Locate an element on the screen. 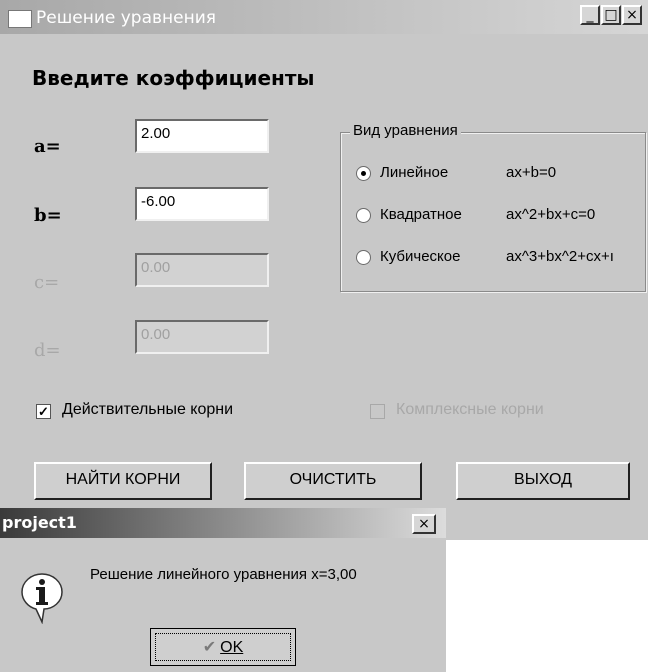 The image size is (648, 672). coef-a-input: 2.00 is located at coordinates (202, 136).